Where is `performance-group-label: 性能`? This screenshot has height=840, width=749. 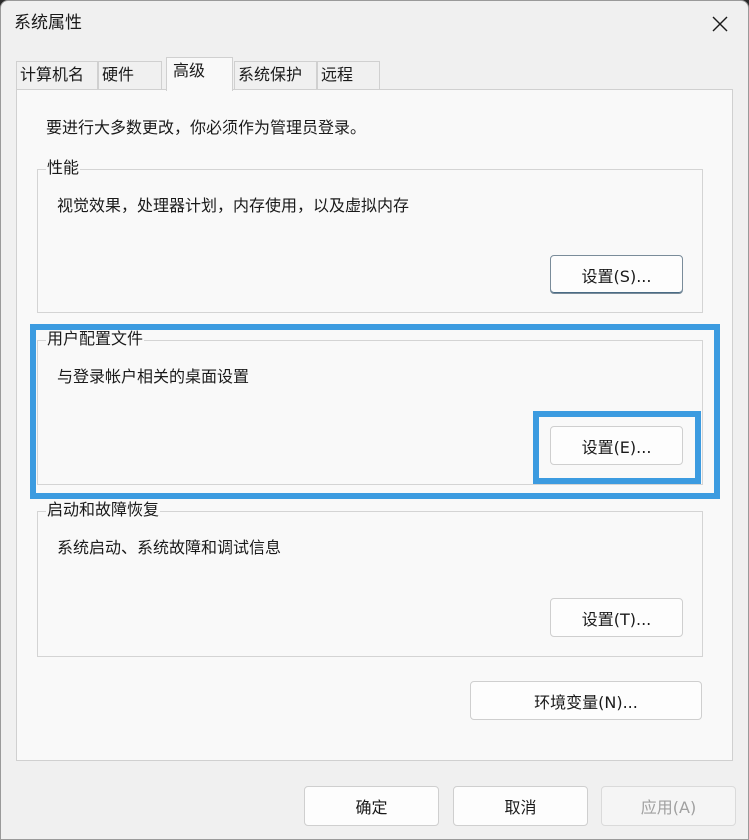
performance-group-label: 性能 is located at coordinates (63, 168).